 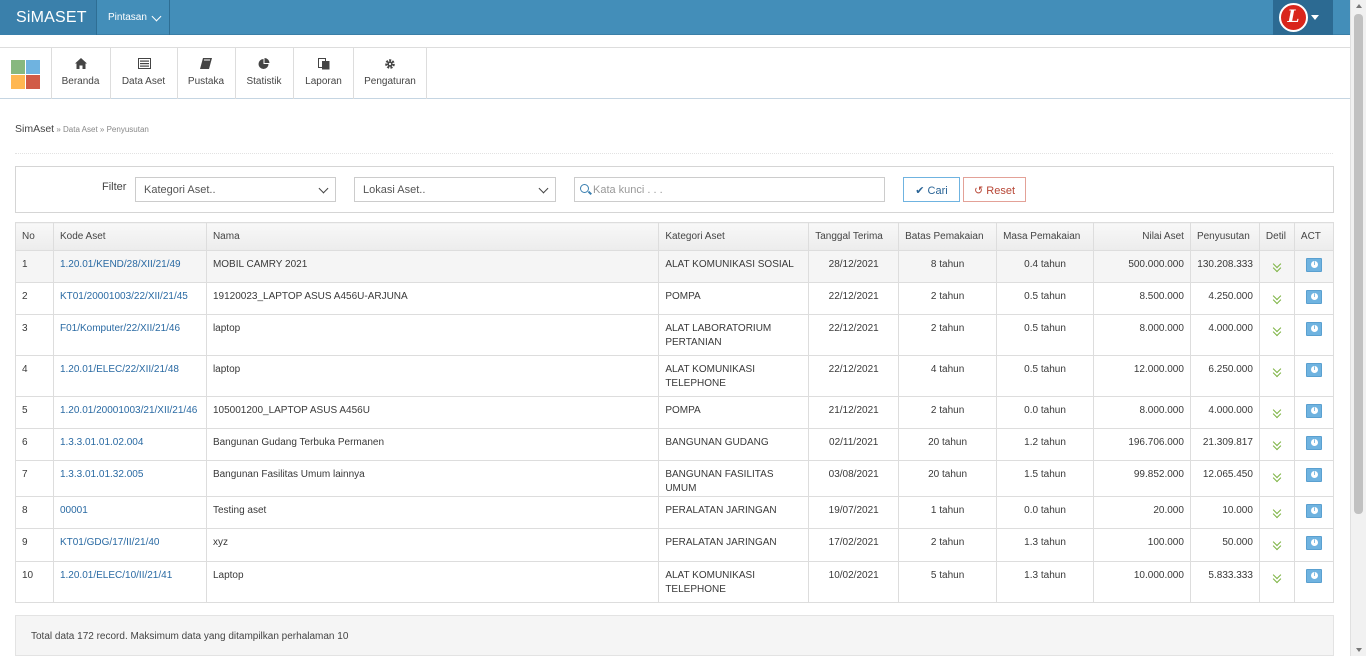 I want to click on cell-kode-aset: 1.20.01/ELEC/22/XII/21/48, so click(x=129, y=376).